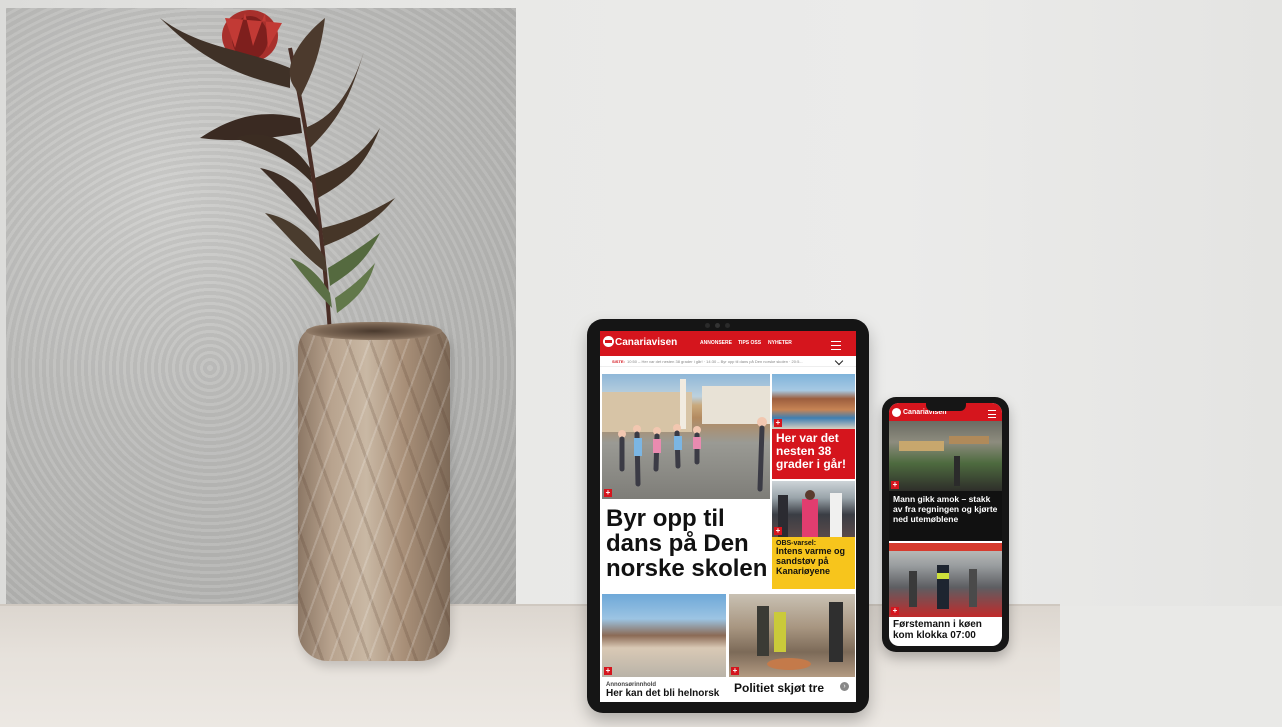  I want to click on photo-balcony-view: +, so click(664, 635).